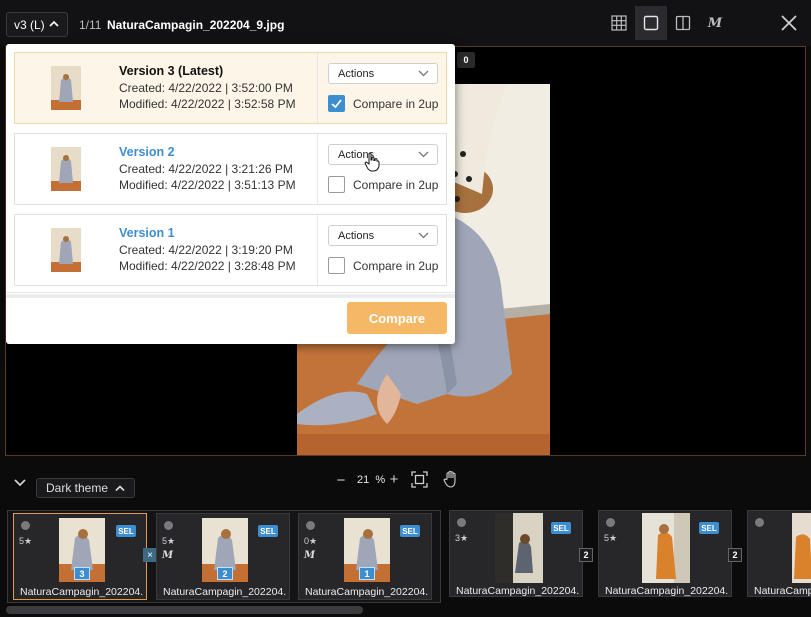 The width and height of the screenshot is (811, 617). I want to click on filmstrip-card: NaturaCampag, so click(779, 553).